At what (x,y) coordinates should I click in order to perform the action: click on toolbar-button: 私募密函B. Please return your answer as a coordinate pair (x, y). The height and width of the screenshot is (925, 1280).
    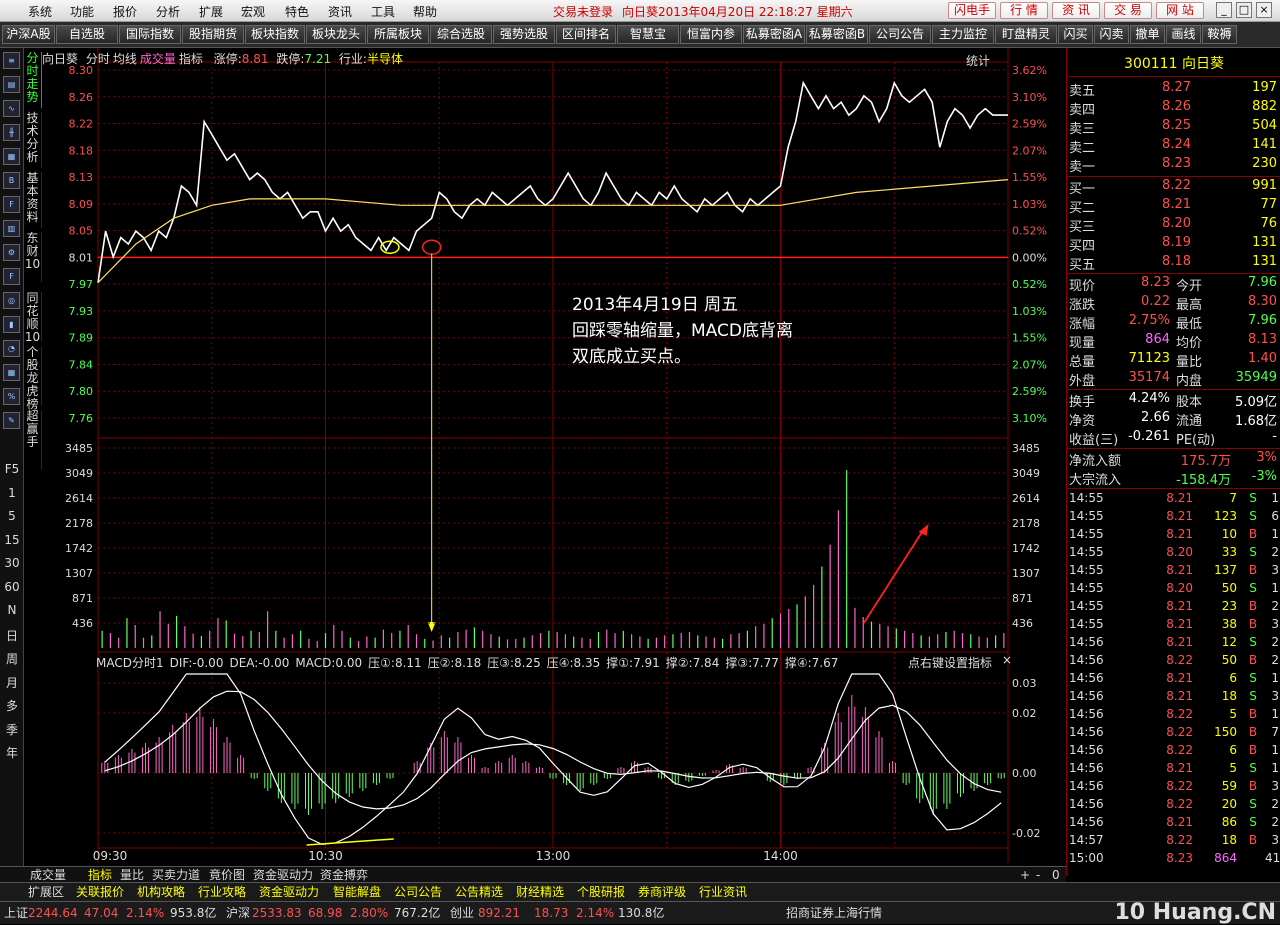
    Looking at the image, I should click on (837, 34).